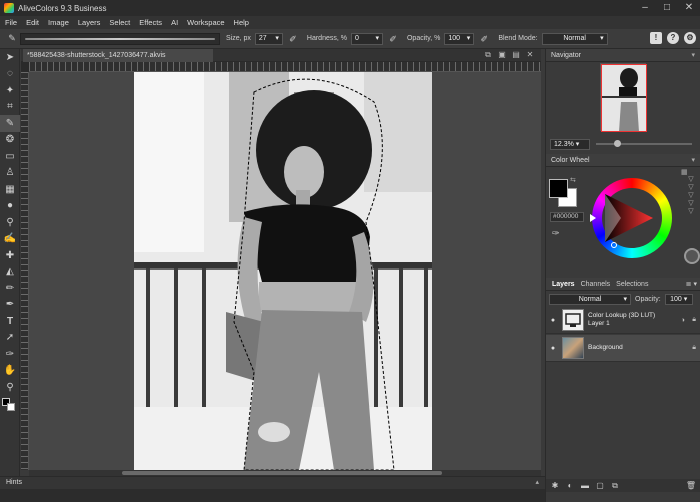  What do you see at coordinates (10, 74) in the screenshot?
I see `selection-tool-icon: ◌` at bounding box center [10, 74].